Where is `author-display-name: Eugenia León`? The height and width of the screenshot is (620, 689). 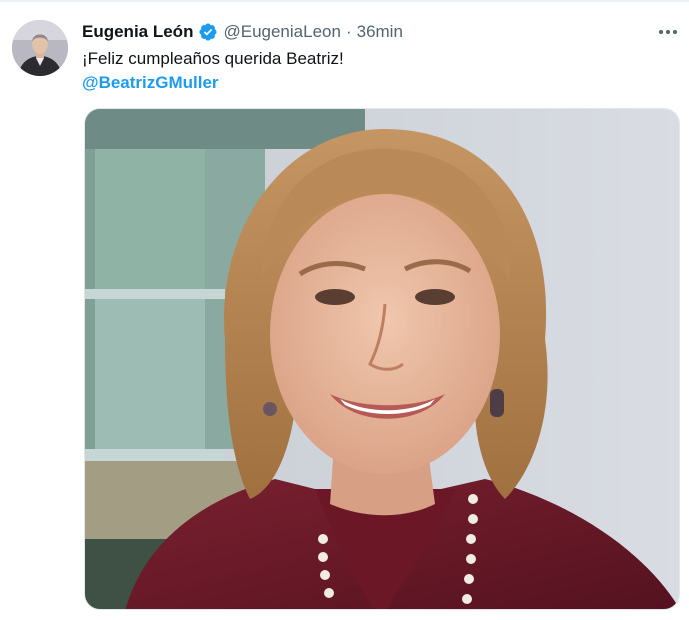 author-display-name: Eugenia León is located at coordinates (137, 32).